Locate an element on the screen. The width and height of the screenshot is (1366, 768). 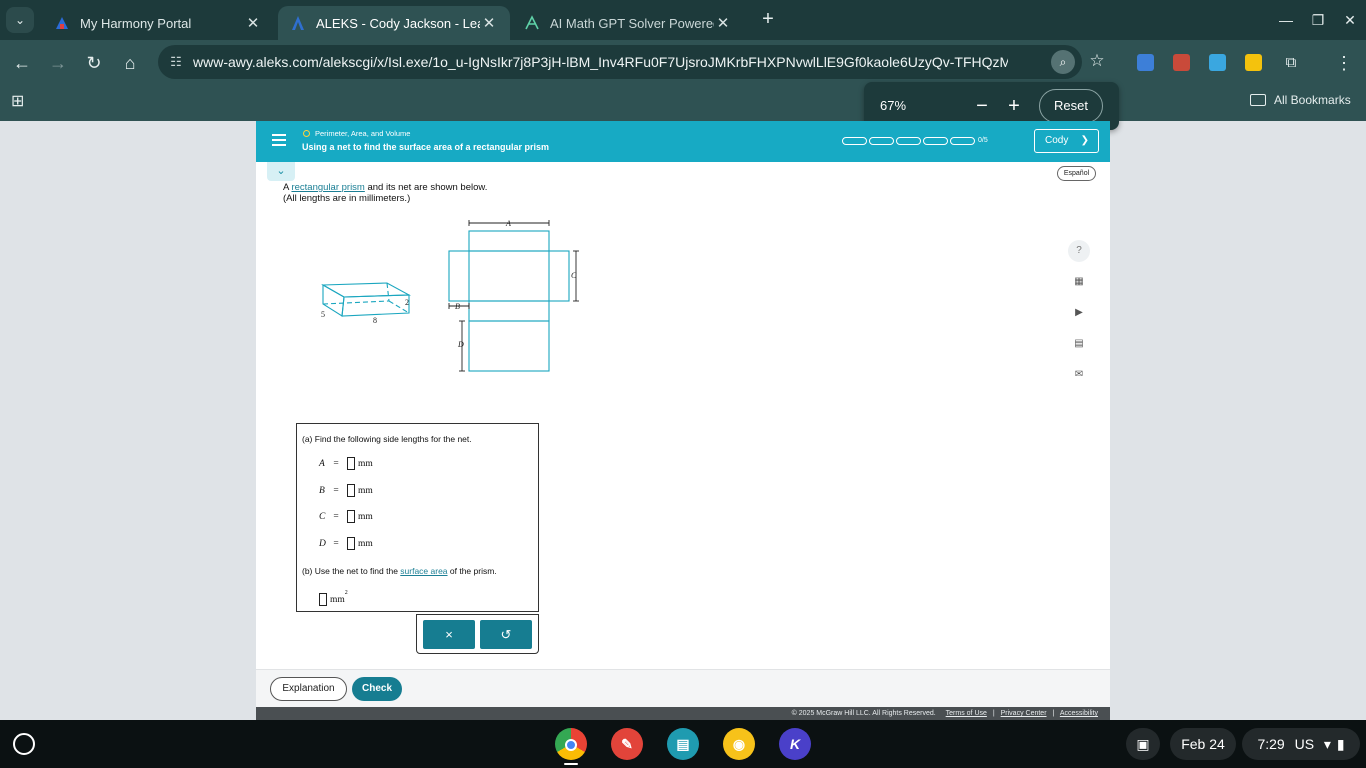
part-b-text: (b) Use the net to find the is located at coordinates (351, 571).